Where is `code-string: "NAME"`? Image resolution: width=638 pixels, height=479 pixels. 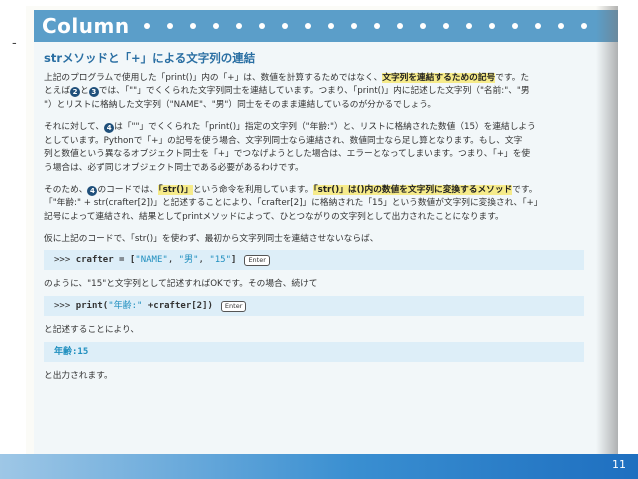 code-string: "NAME" is located at coordinates (151, 260).